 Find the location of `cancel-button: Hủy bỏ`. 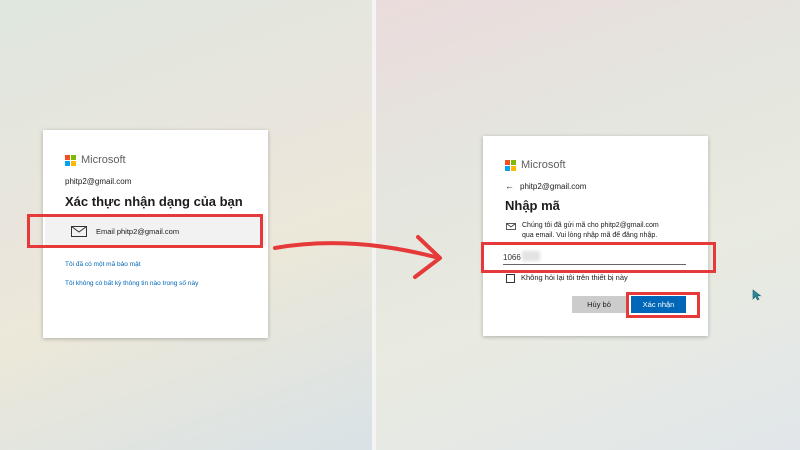

cancel-button: Hủy bỏ is located at coordinates (599, 304).